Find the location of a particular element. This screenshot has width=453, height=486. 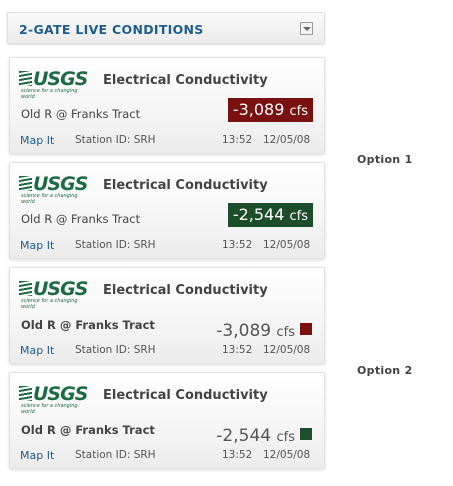

value-badge: -2,544 cfs is located at coordinates (270, 215).